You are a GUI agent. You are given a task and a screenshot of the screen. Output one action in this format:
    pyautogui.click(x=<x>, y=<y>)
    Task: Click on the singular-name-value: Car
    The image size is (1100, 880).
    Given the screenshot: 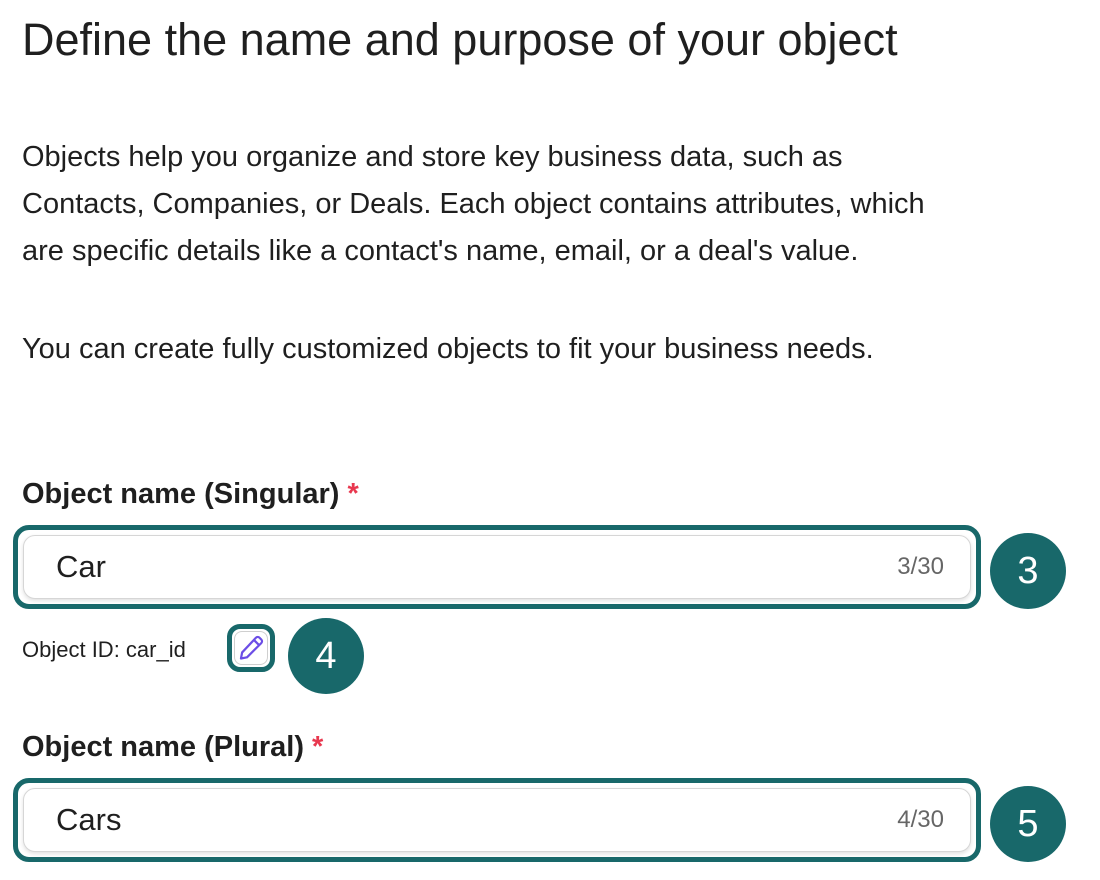 What is the action you would take?
    pyautogui.click(x=81, y=566)
    